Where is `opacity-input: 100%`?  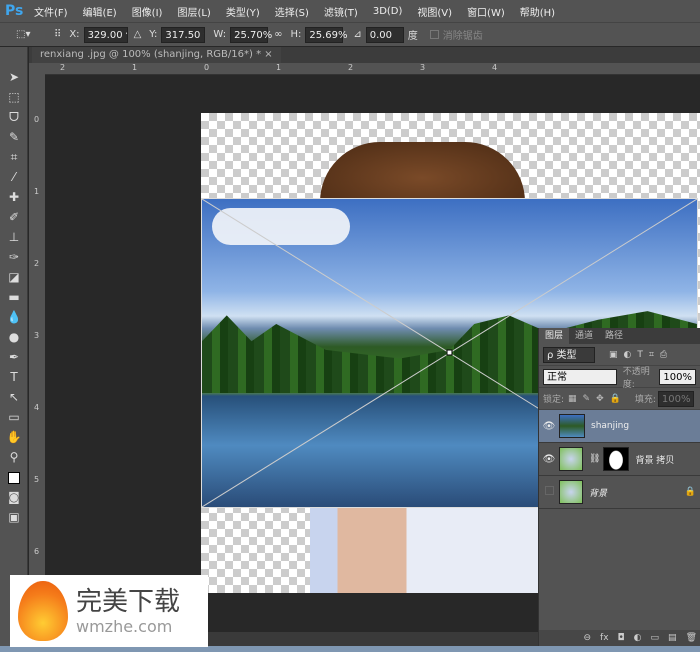 opacity-input: 100% is located at coordinates (677, 376).